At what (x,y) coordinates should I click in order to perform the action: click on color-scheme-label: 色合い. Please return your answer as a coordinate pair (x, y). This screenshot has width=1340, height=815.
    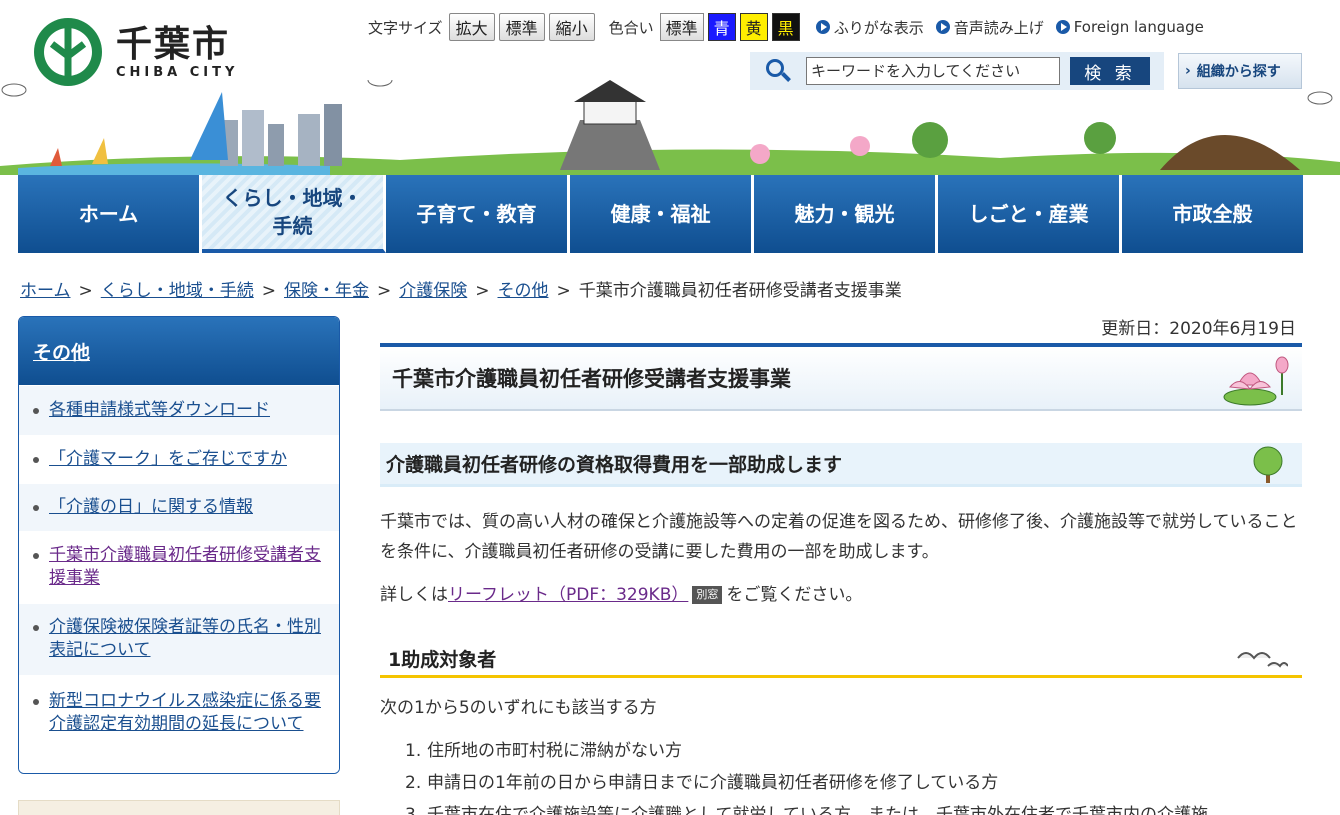
    Looking at the image, I should click on (631, 27).